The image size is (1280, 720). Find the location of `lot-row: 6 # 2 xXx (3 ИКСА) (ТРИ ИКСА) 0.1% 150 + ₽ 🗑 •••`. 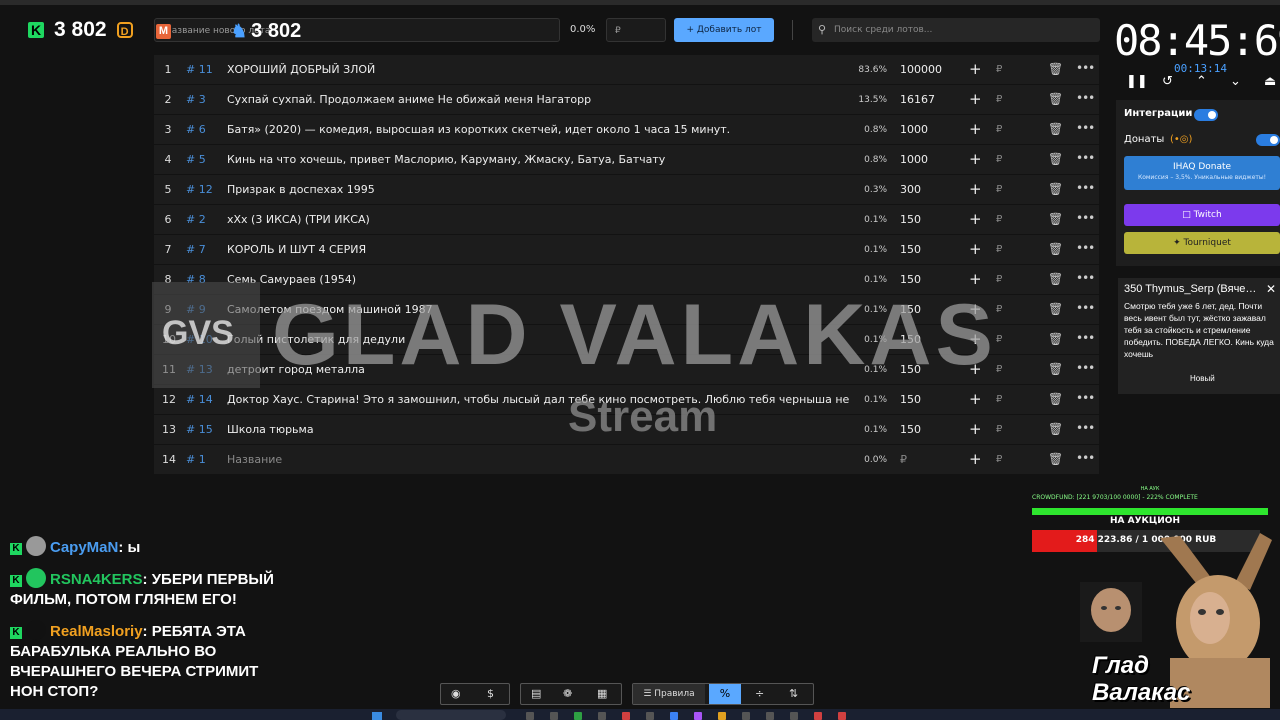

lot-row: 6 # 2 xXx (3 ИКСА) (ТРИ ИКСА) 0.1% 150 + ₽ 🗑 ••• is located at coordinates (626, 219).